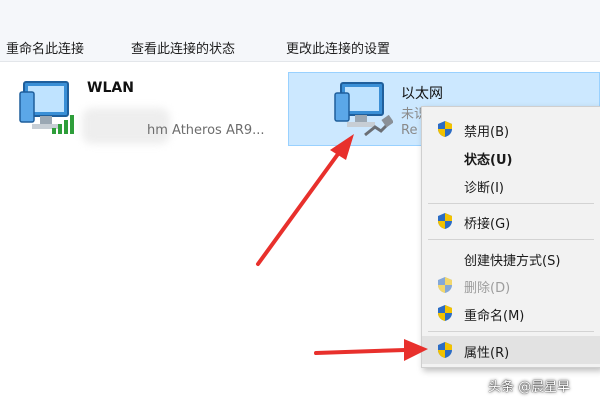 The width and height of the screenshot is (600, 400). What do you see at coordinates (487, 353) in the screenshot?
I see `menu-item-label: 属性(R)` at bounding box center [487, 353].